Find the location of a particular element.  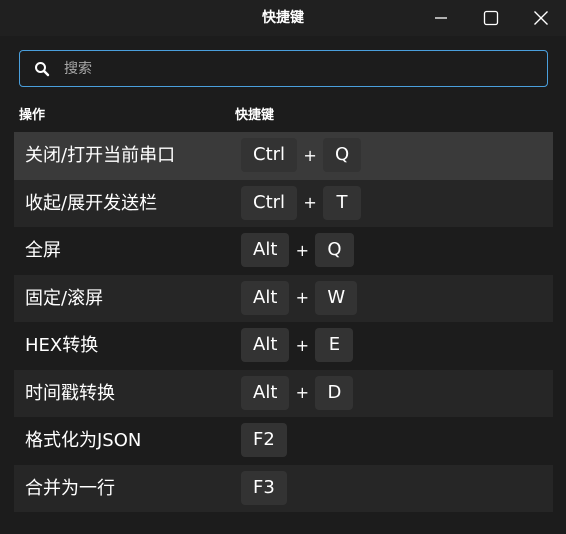

shortcut-keys: F2 is located at coordinates (264, 440).